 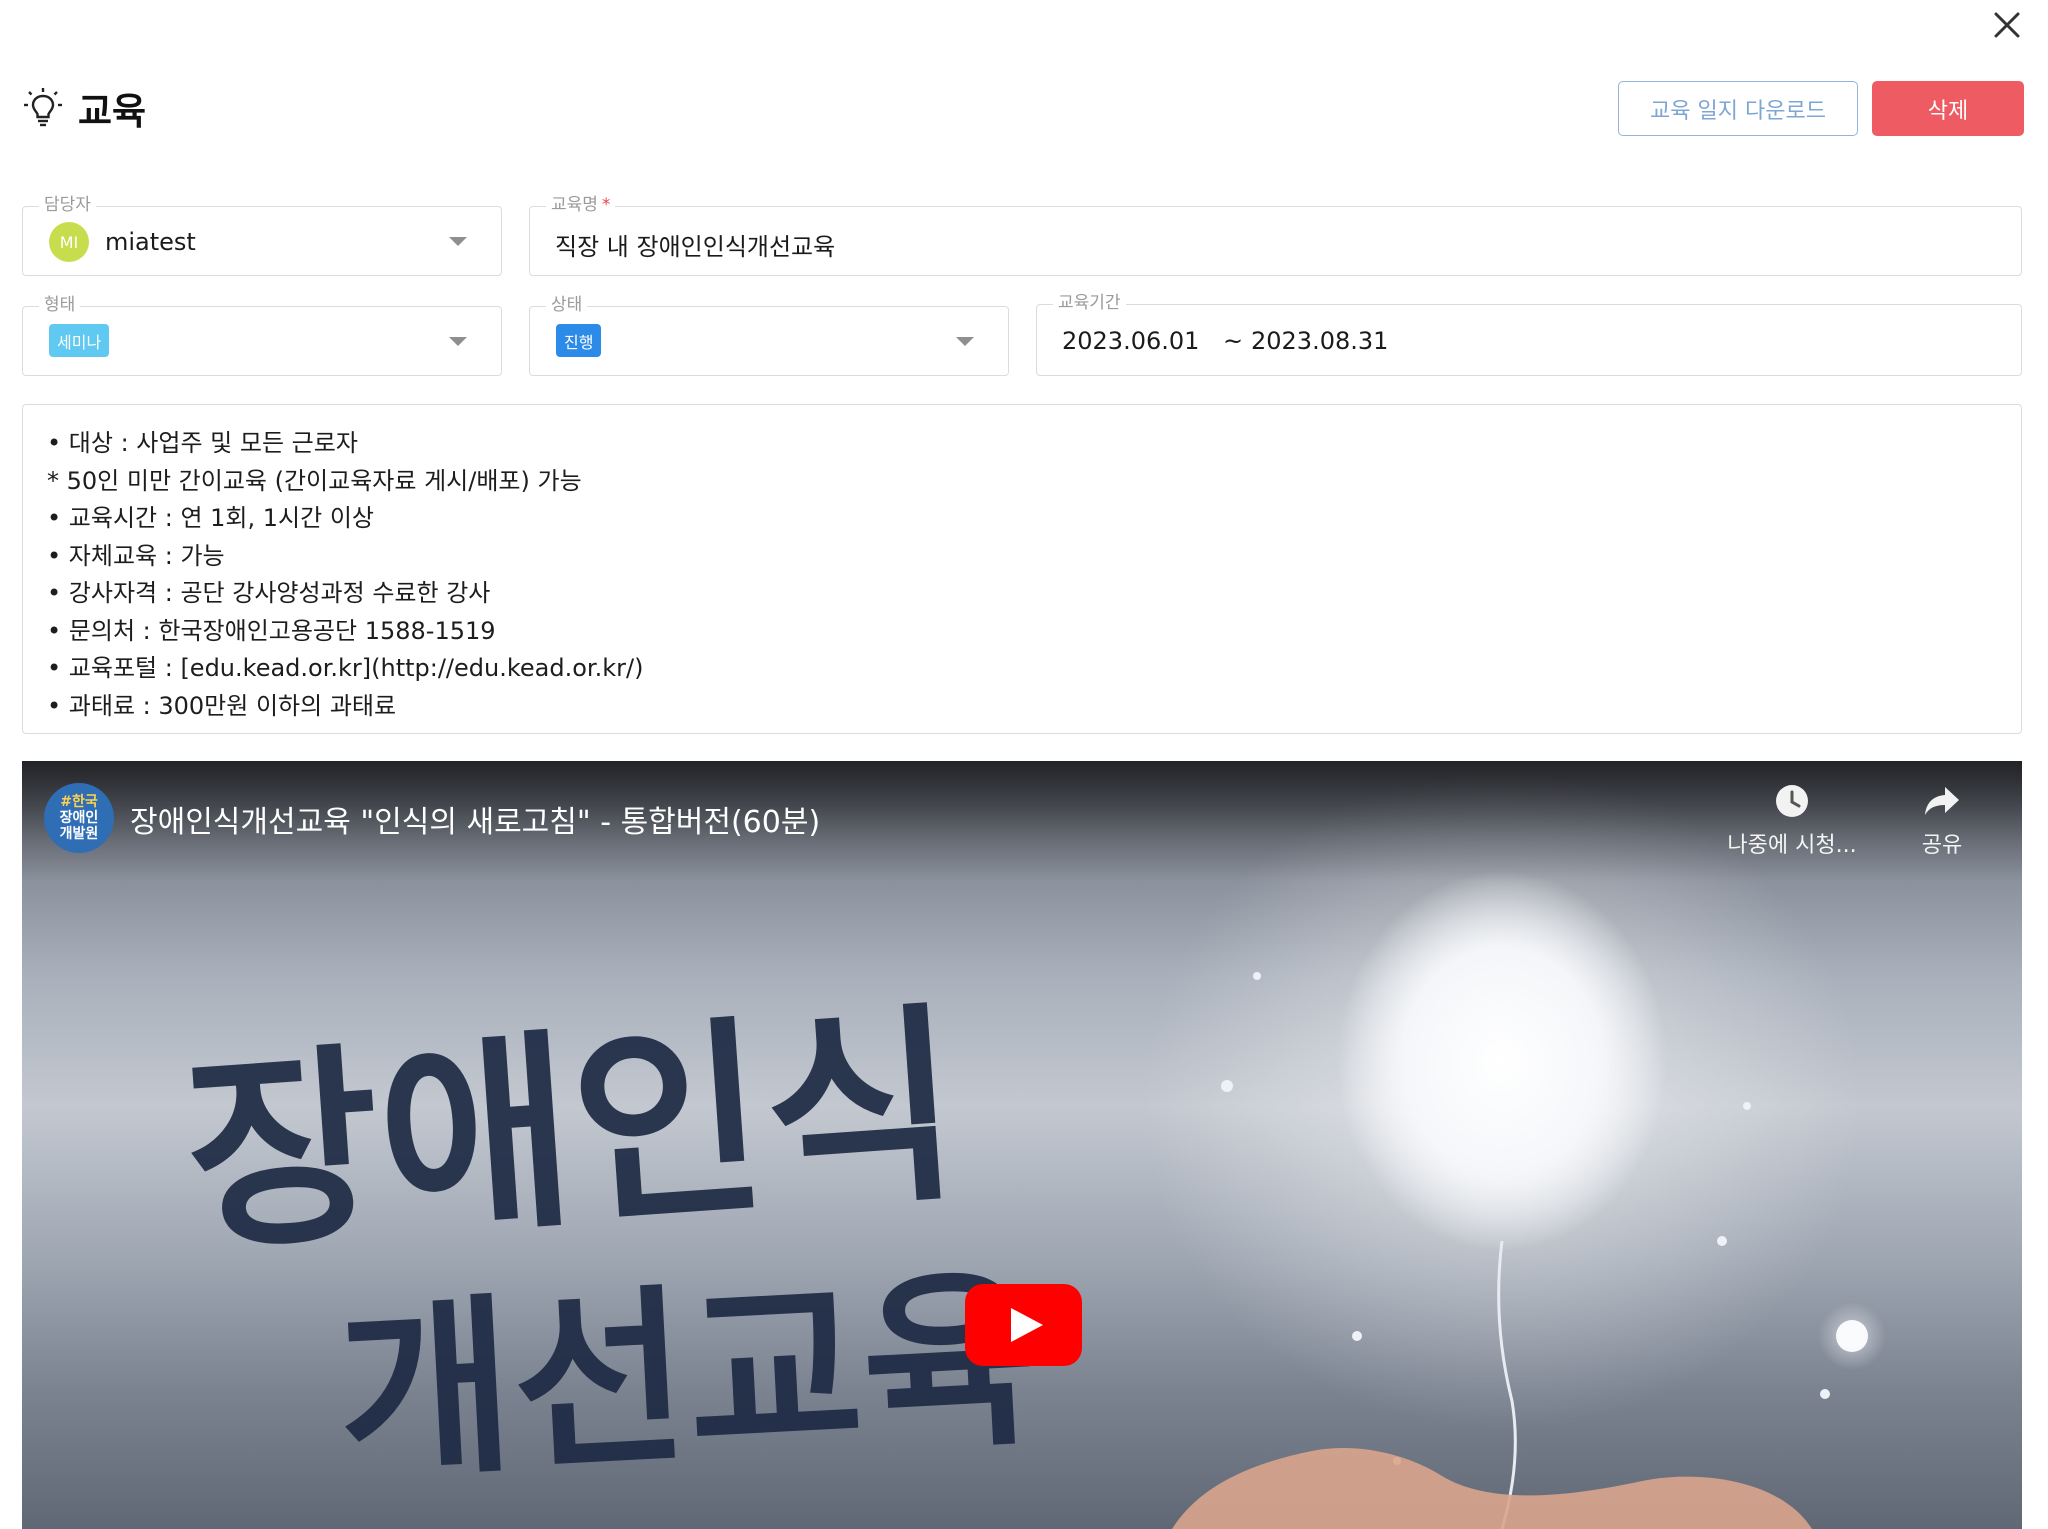 What do you see at coordinates (1023, 1325) in the screenshot?
I see `youtube-play-icon` at bounding box center [1023, 1325].